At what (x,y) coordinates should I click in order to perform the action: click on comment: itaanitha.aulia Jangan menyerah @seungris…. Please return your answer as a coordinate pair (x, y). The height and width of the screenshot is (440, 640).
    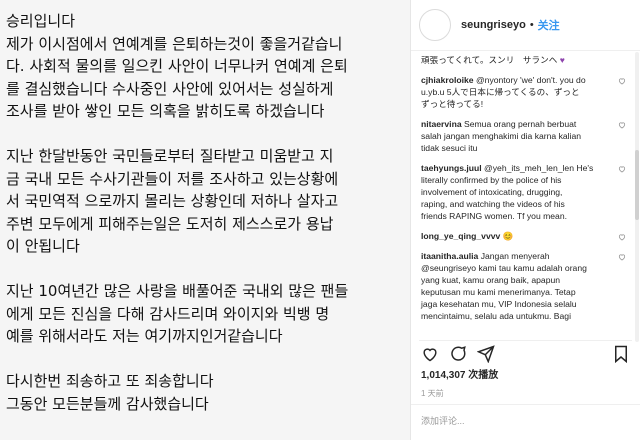
    Looking at the image, I should click on (526, 286).